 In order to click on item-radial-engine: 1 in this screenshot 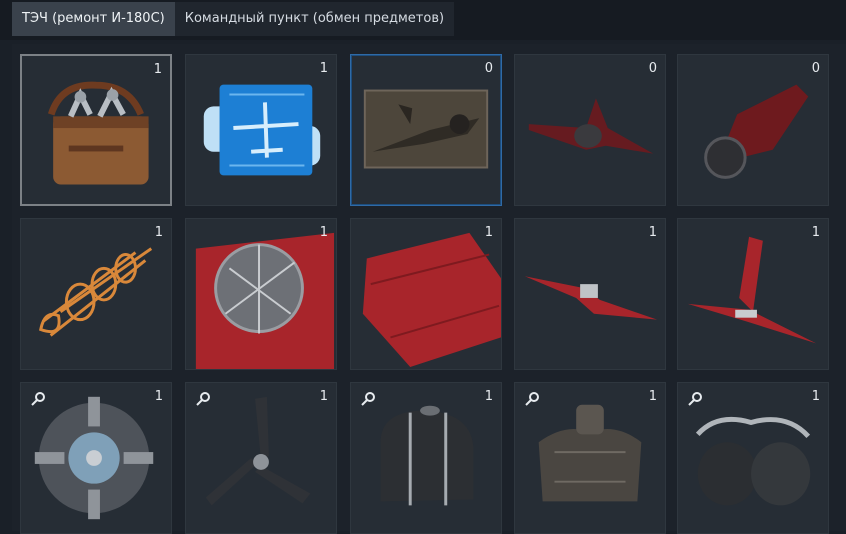, I will do `click(96, 458)`.